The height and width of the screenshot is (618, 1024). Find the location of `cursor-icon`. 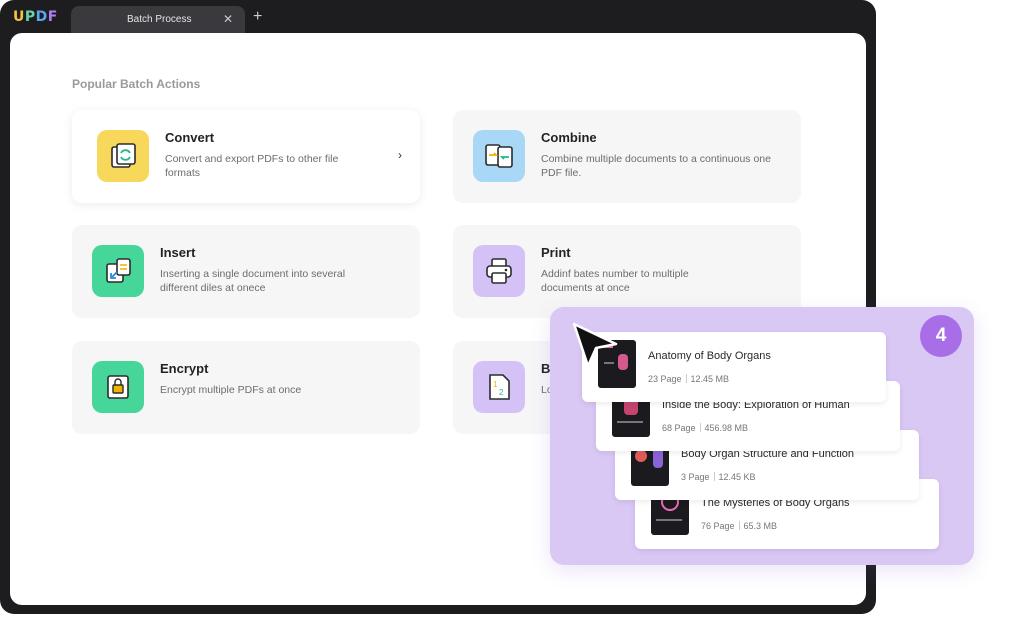

cursor-icon is located at coordinates (595, 345).